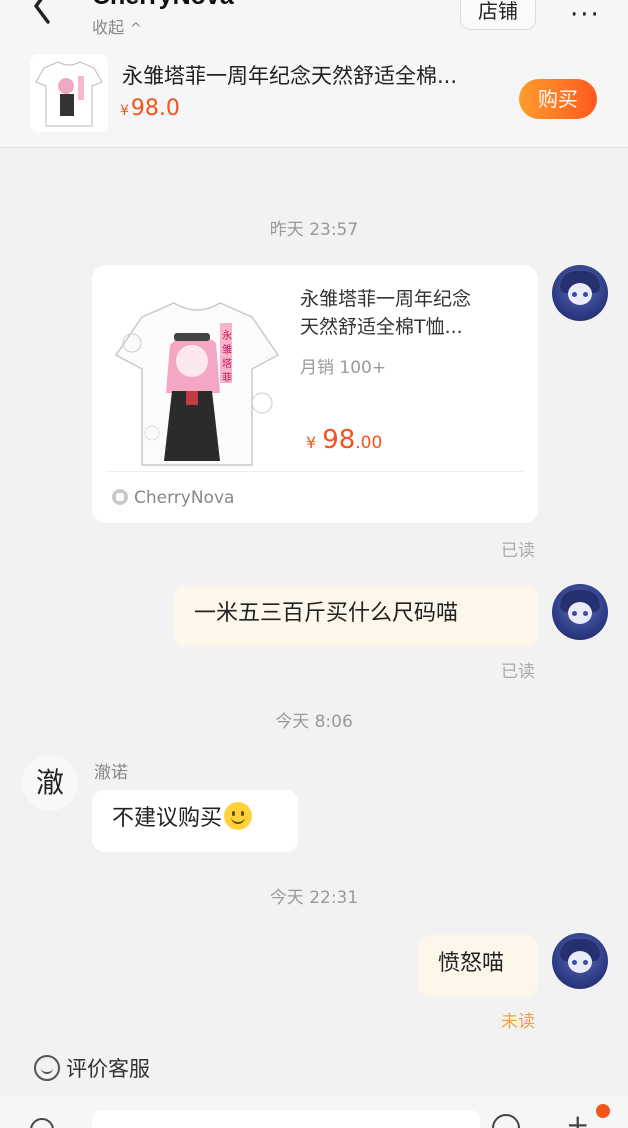  What do you see at coordinates (603, 1111) in the screenshot?
I see `notification-dot` at bounding box center [603, 1111].